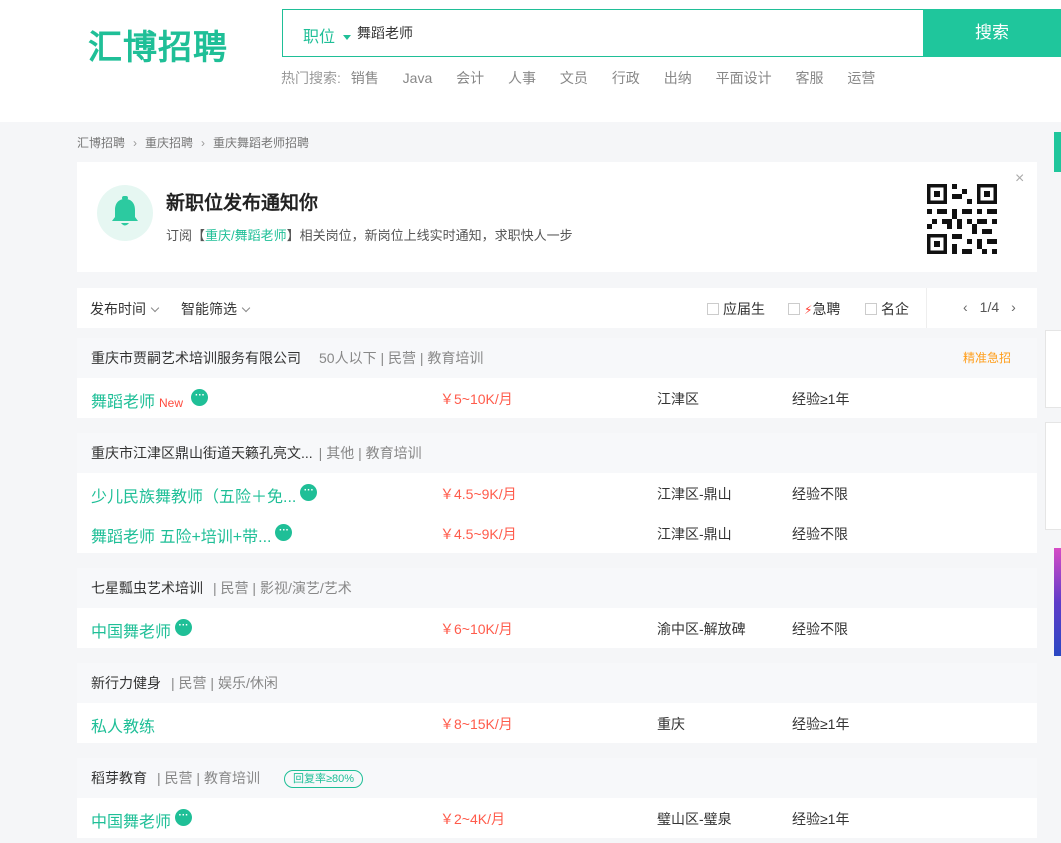  I want to click on job-row: 私人教练 ￥8~15K/月 重庆 经验≥1年, so click(557, 723).